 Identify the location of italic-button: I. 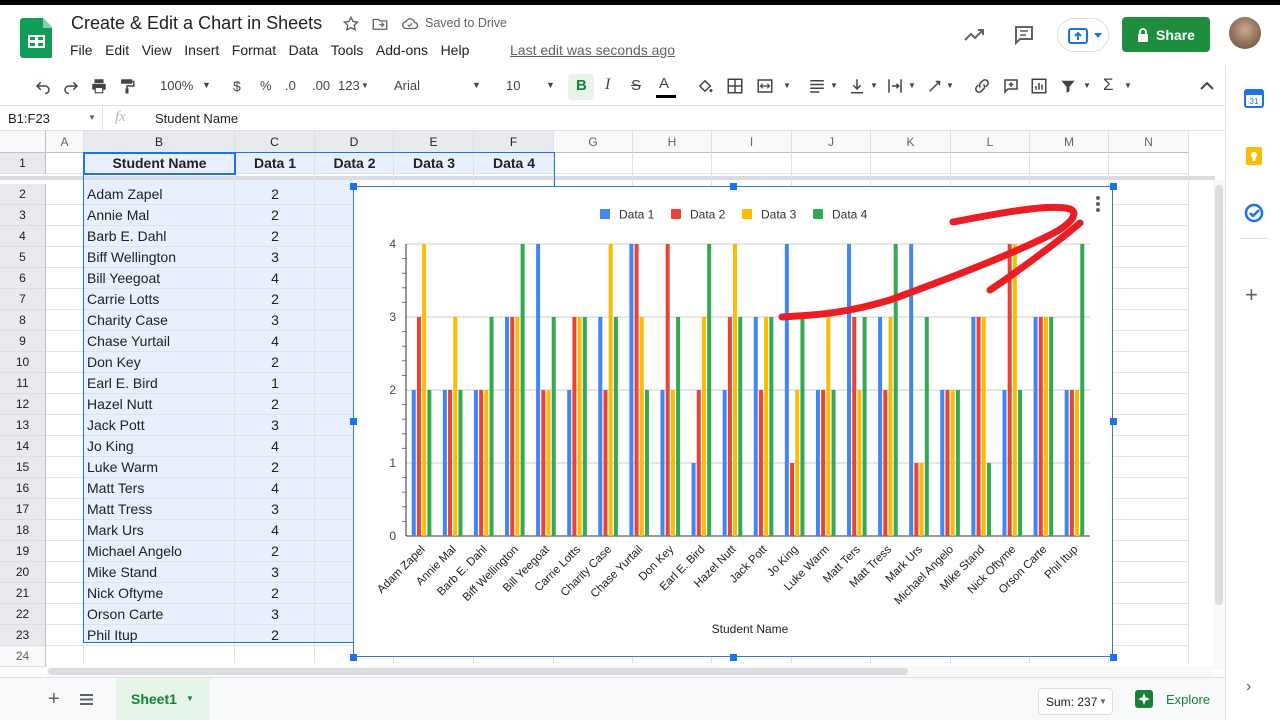
(607, 85).